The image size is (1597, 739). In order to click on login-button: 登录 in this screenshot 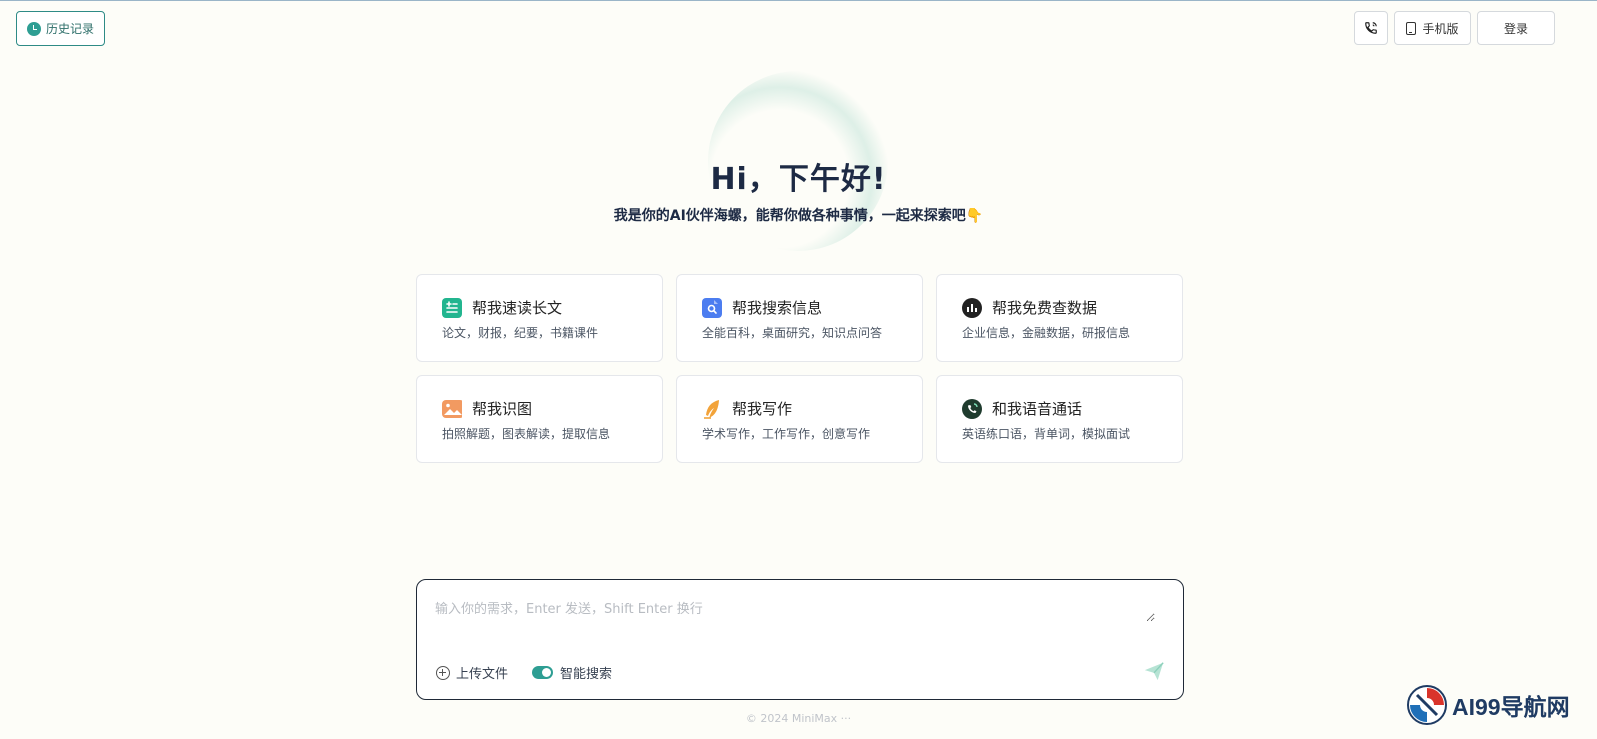, I will do `click(1516, 28)`.